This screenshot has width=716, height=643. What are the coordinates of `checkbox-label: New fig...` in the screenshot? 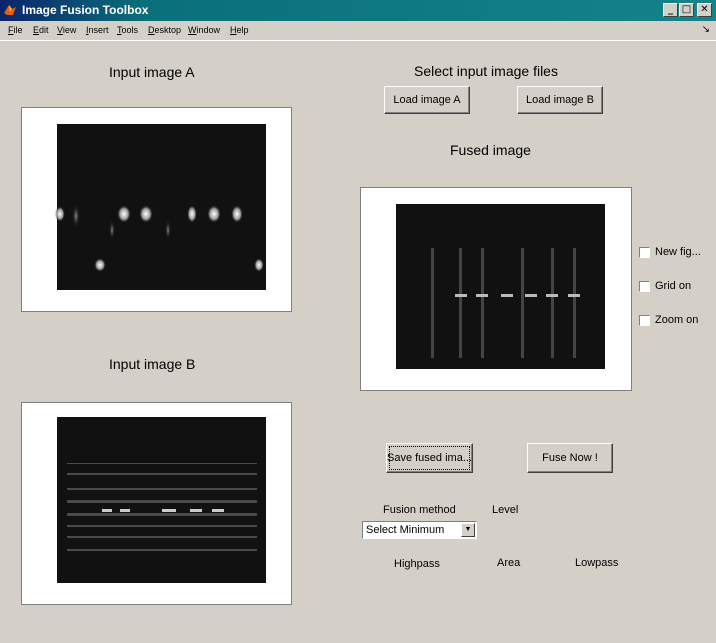 It's located at (678, 252).